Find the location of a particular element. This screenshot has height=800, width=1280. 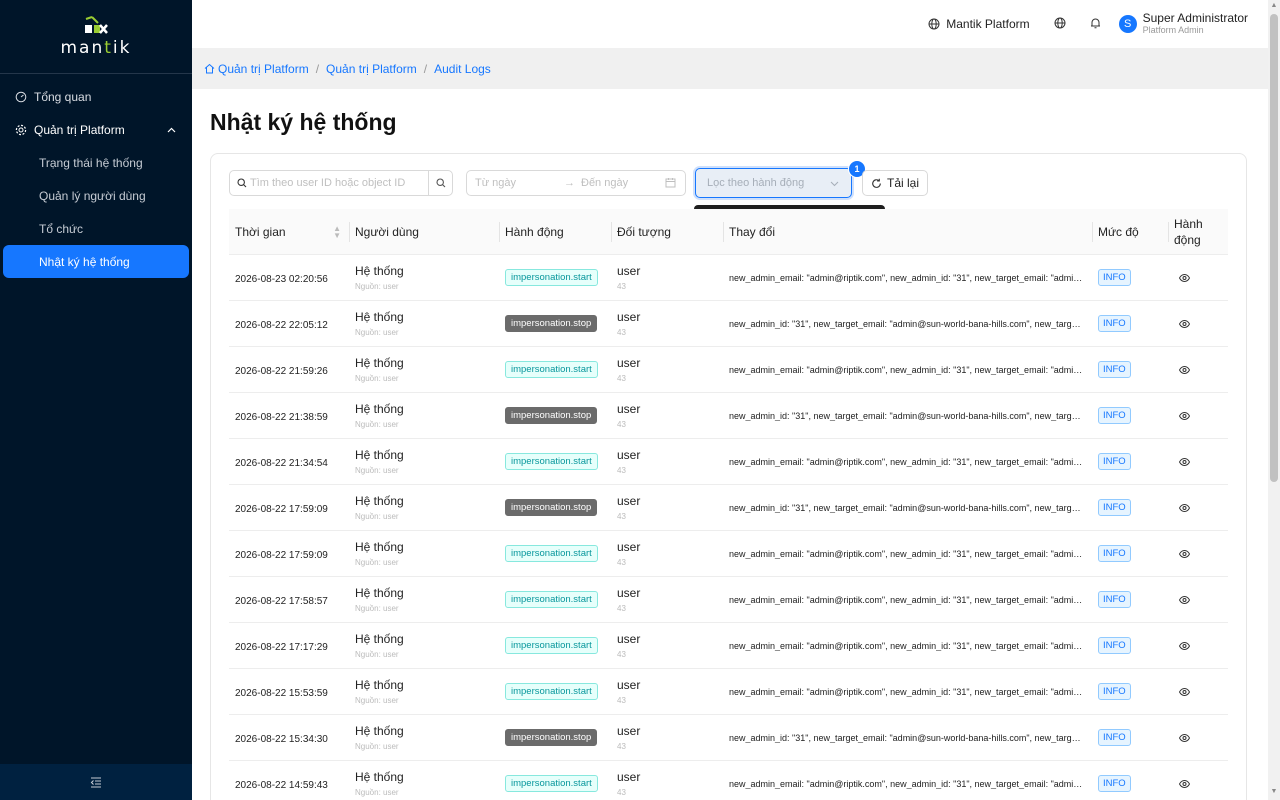

breadcrumb-current: Audit Logs is located at coordinates (462, 69).